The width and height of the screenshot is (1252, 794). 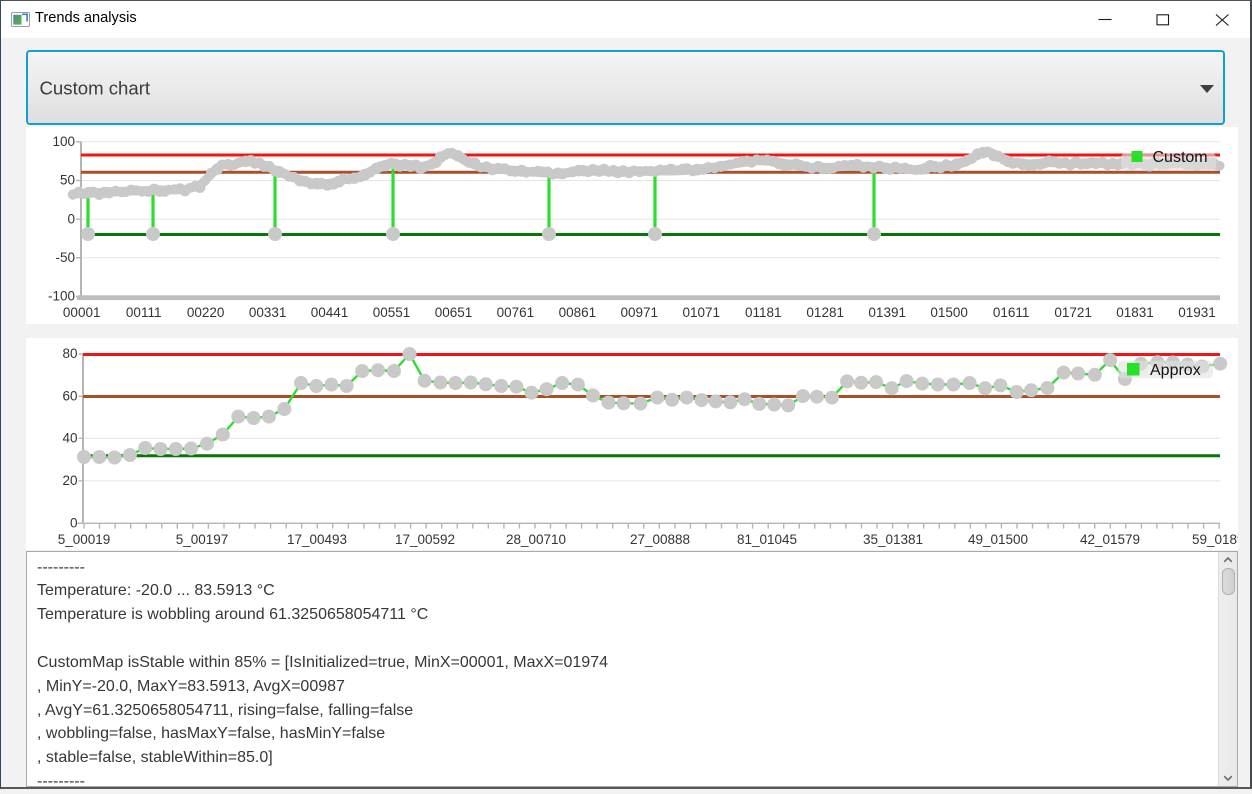 I want to click on svg-text: 01721, so click(x=1073, y=312).